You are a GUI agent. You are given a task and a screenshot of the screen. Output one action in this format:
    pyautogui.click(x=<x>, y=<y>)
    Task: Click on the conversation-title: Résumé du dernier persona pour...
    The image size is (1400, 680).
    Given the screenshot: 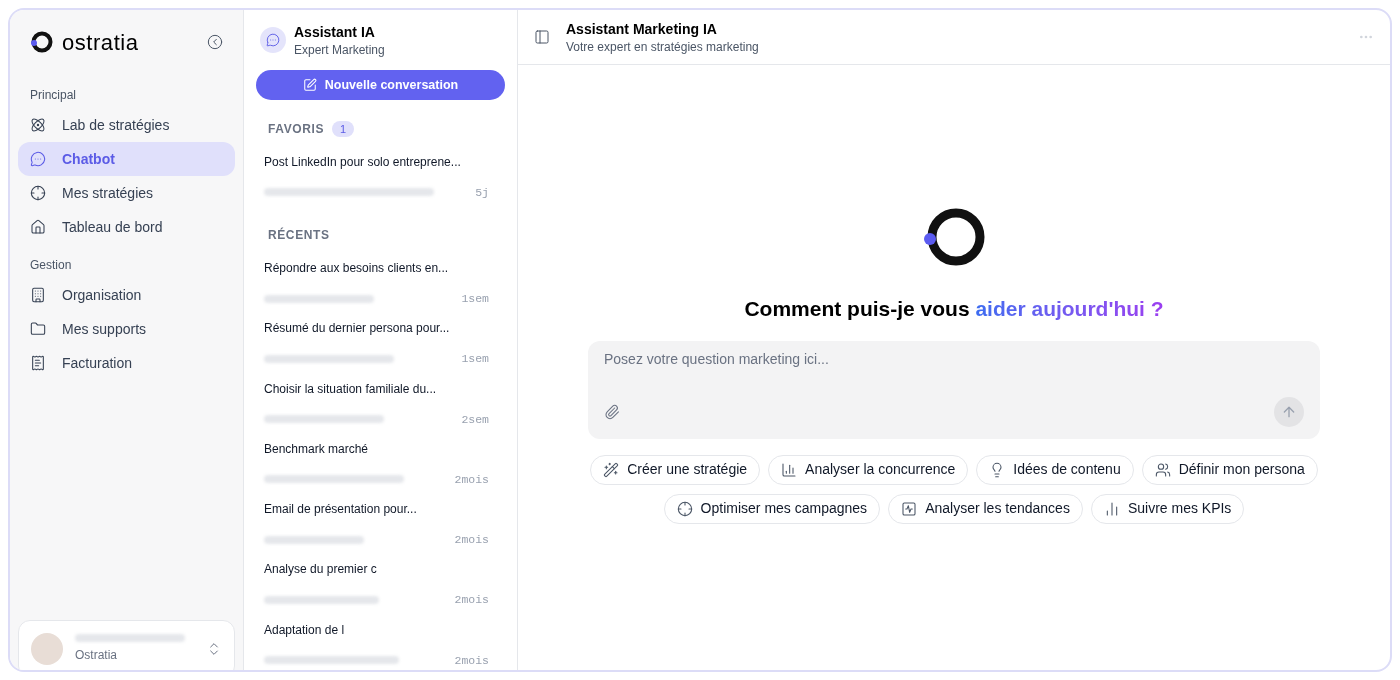 What is the action you would take?
    pyautogui.click(x=357, y=329)
    